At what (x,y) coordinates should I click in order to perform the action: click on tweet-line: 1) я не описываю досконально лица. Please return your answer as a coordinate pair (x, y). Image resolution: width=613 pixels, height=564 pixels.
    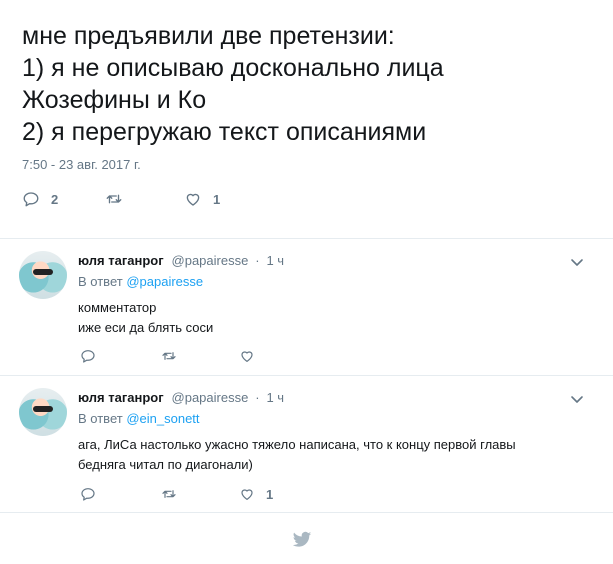
    Looking at the image, I should click on (233, 68).